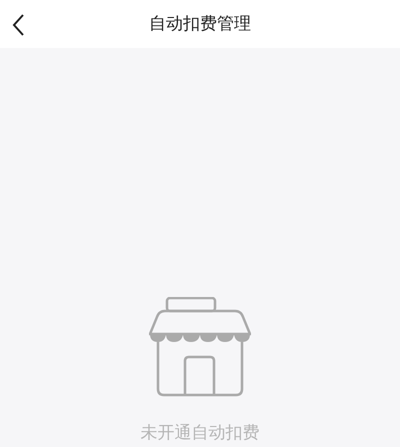  What do you see at coordinates (200, 347) in the screenshot?
I see `store-icon` at bounding box center [200, 347].